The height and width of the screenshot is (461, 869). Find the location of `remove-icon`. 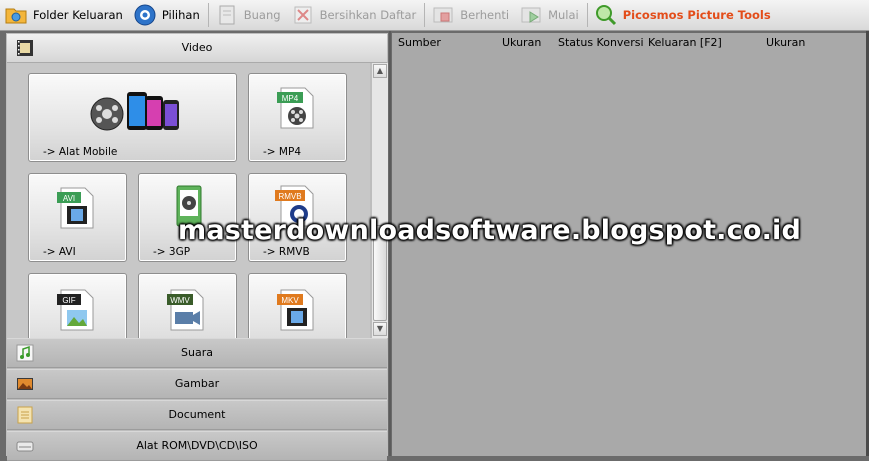

remove-icon is located at coordinates (227, 15).